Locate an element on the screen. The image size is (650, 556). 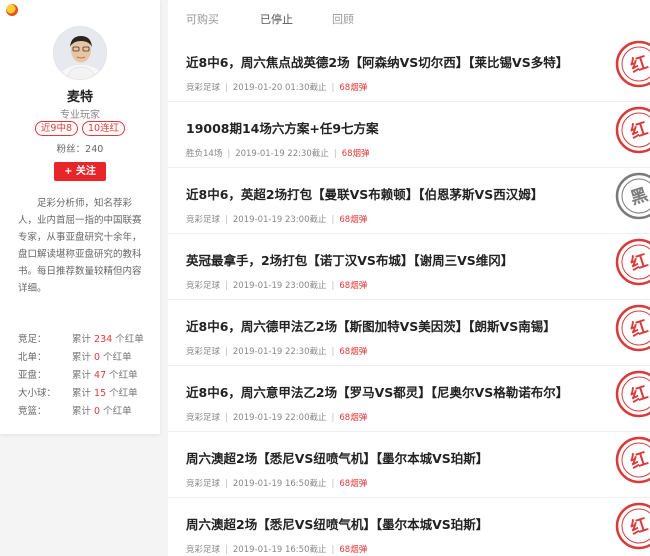
record-badges: 近9中8 10连红 is located at coordinates (80, 128).